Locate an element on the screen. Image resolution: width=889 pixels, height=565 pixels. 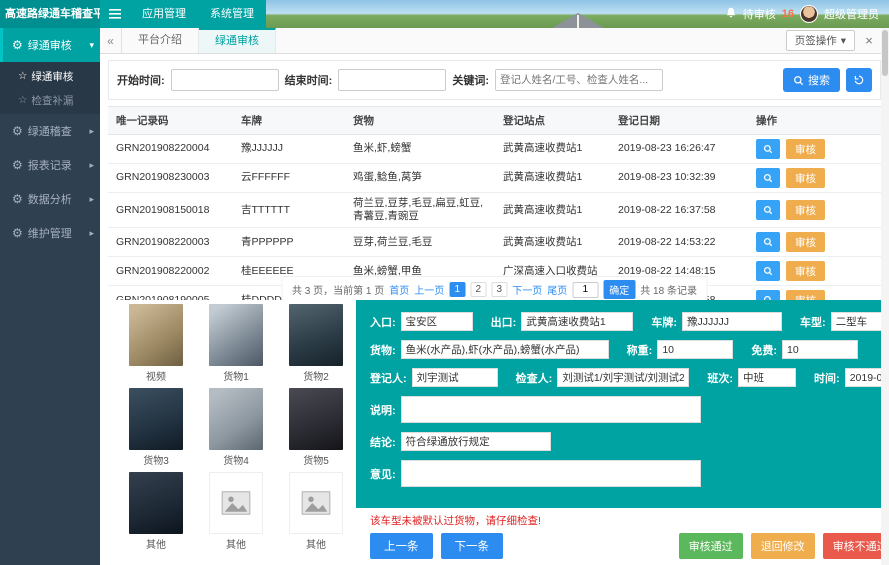
sidebar-item-label: 数据分析 is located at coordinates (49, 200).